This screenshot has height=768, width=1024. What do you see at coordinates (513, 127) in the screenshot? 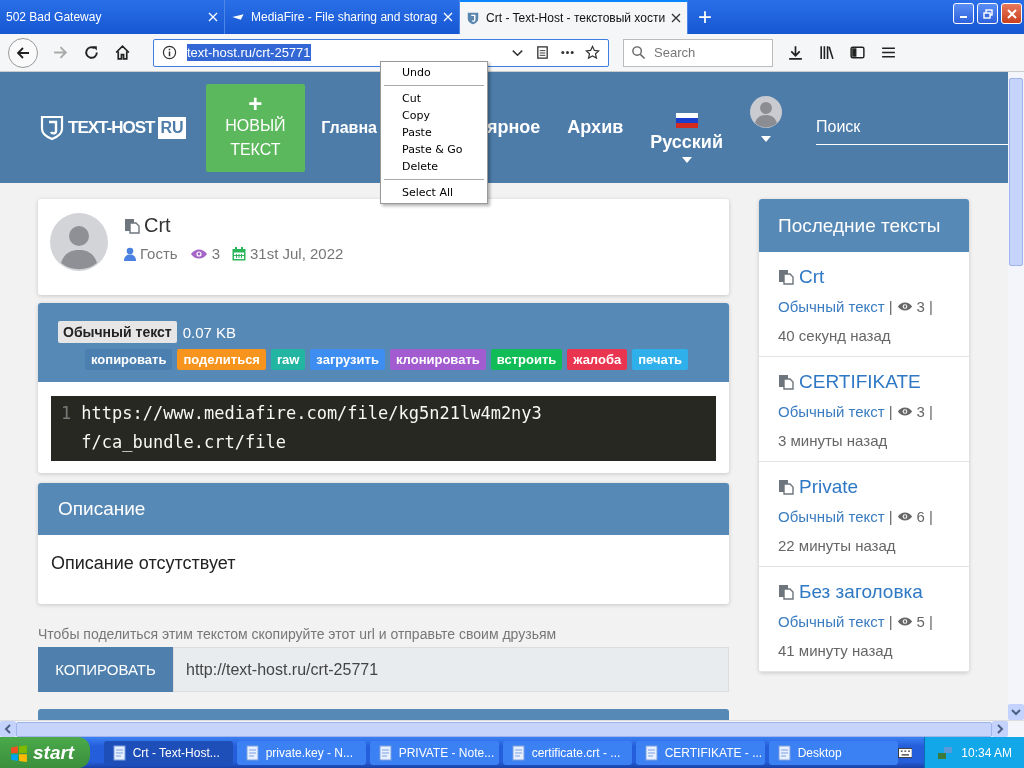
I see `nav-link: ярное` at bounding box center [513, 127].